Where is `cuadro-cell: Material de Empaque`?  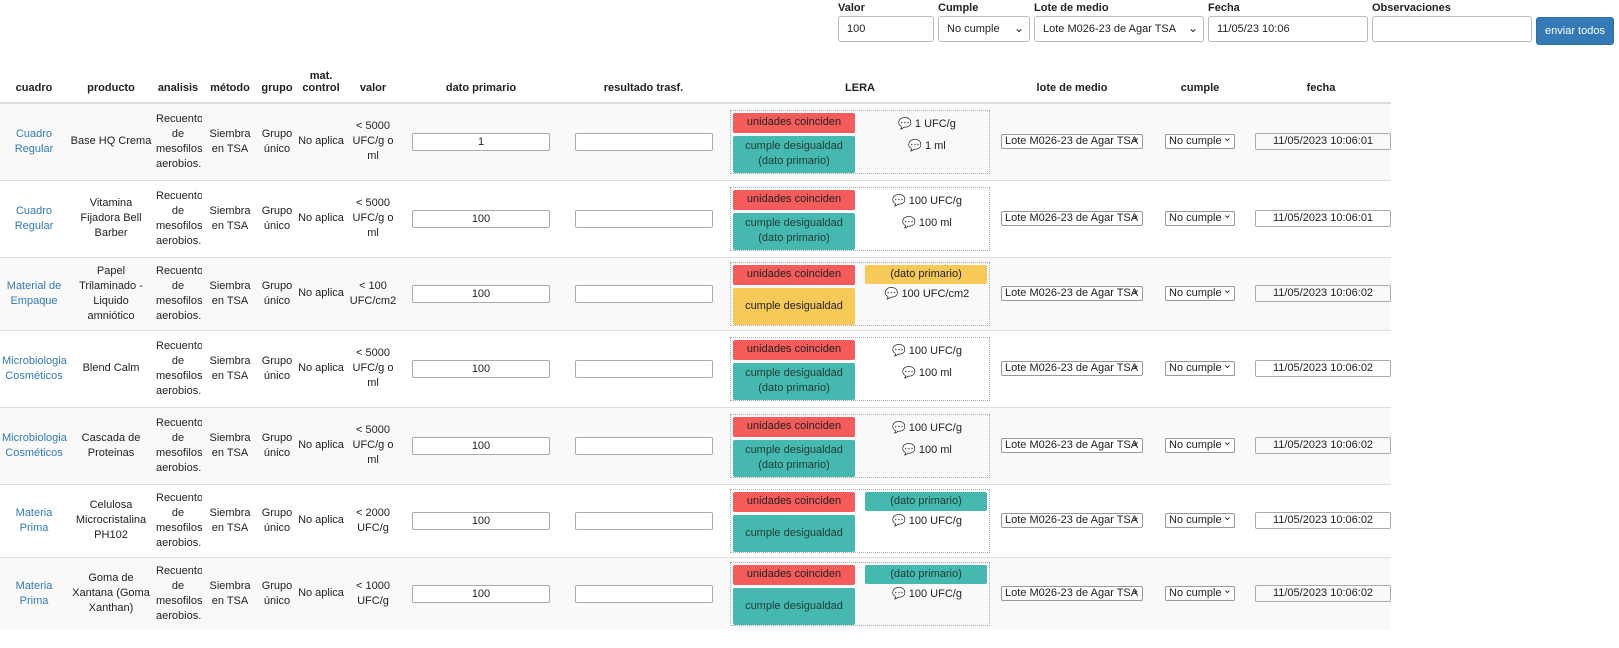 cuadro-cell: Material de Empaque is located at coordinates (34, 293).